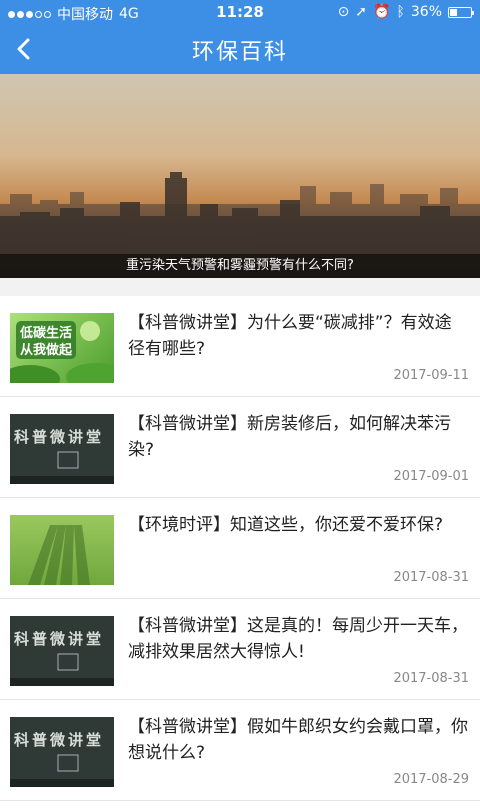  Describe the element at coordinates (382, 12) in the screenshot. I see `alarm-icon: ⏰` at that location.